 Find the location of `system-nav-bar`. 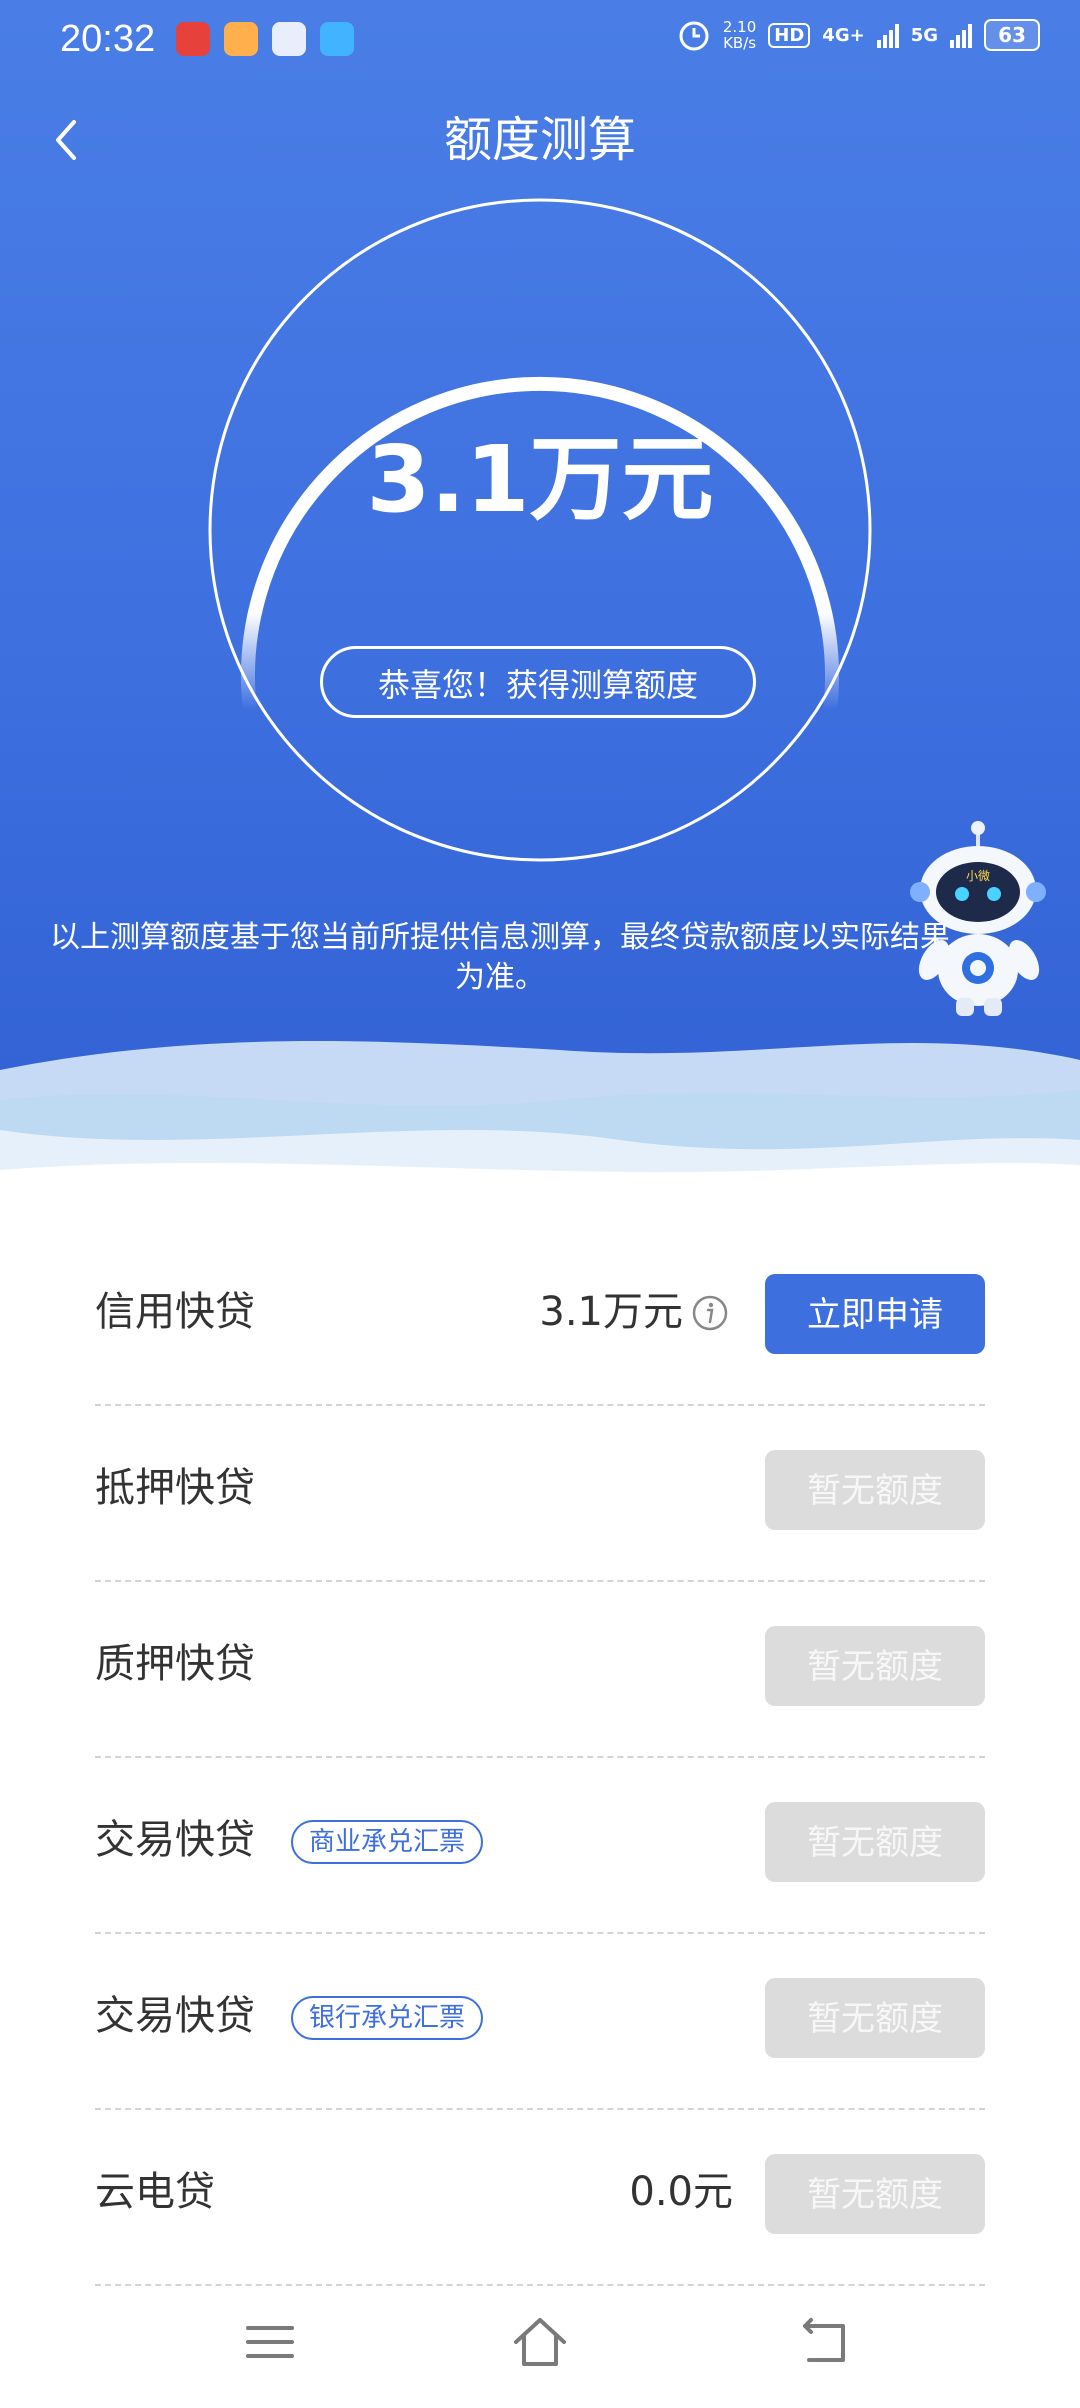

system-nav-bar is located at coordinates (540, 2345).